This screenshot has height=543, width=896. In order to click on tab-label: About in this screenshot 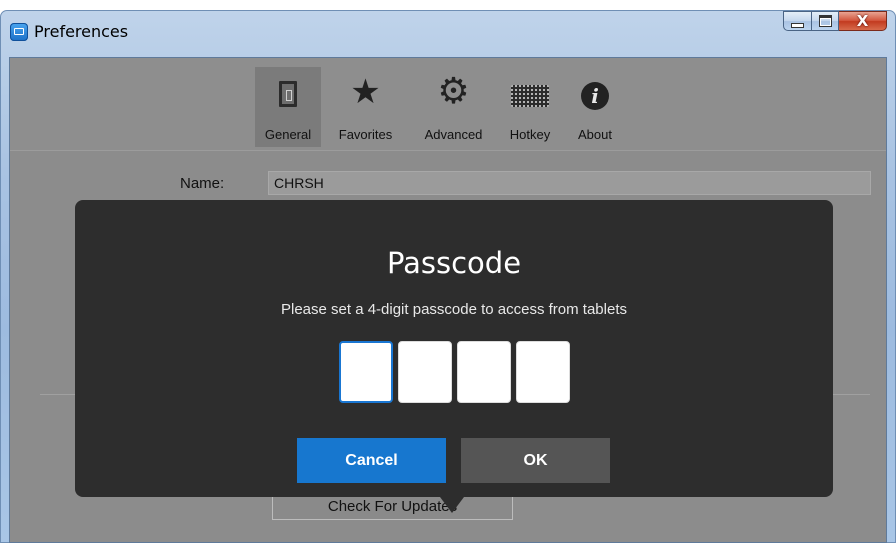, I will do `click(595, 134)`.